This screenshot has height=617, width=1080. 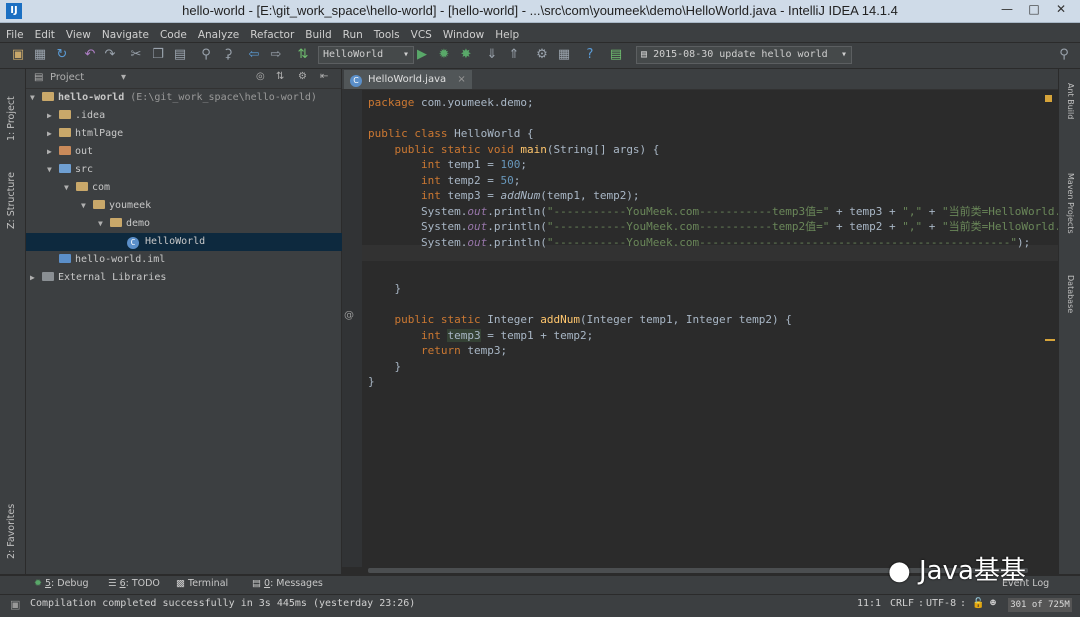 I want to click on debug-tool-button: ✹ 5: Debug, so click(x=61, y=583).